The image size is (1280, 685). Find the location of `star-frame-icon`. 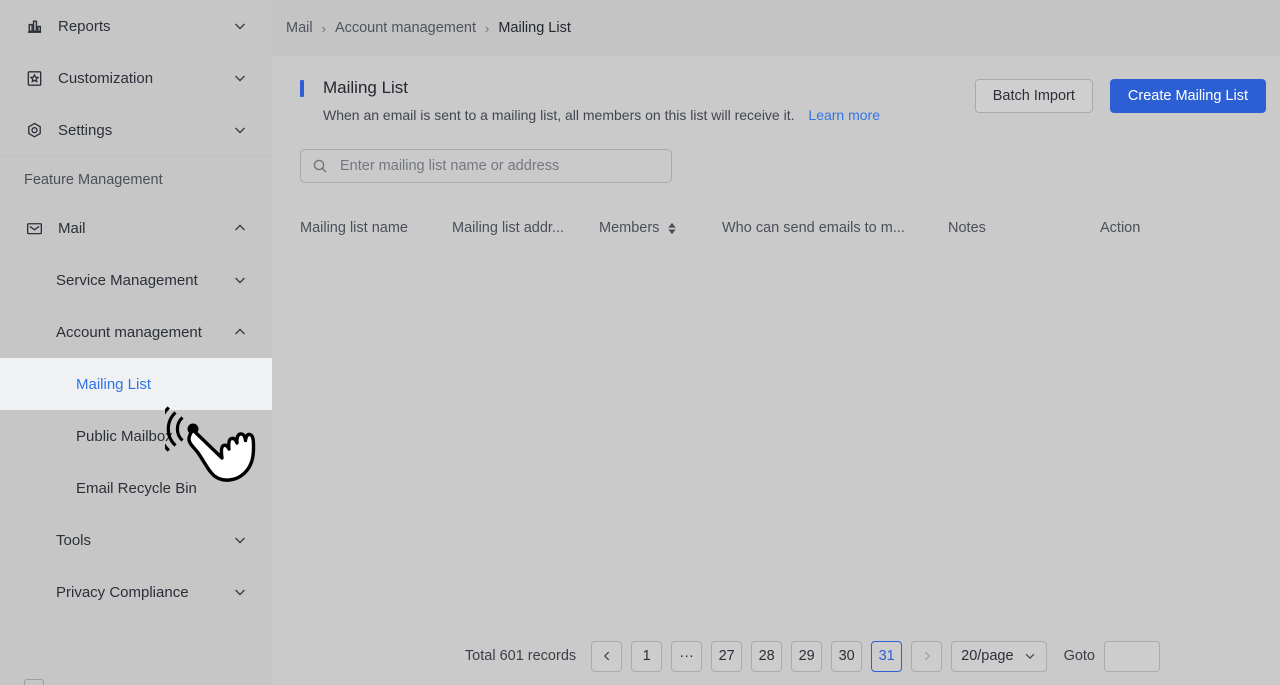

star-frame-icon is located at coordinates (34, 78).